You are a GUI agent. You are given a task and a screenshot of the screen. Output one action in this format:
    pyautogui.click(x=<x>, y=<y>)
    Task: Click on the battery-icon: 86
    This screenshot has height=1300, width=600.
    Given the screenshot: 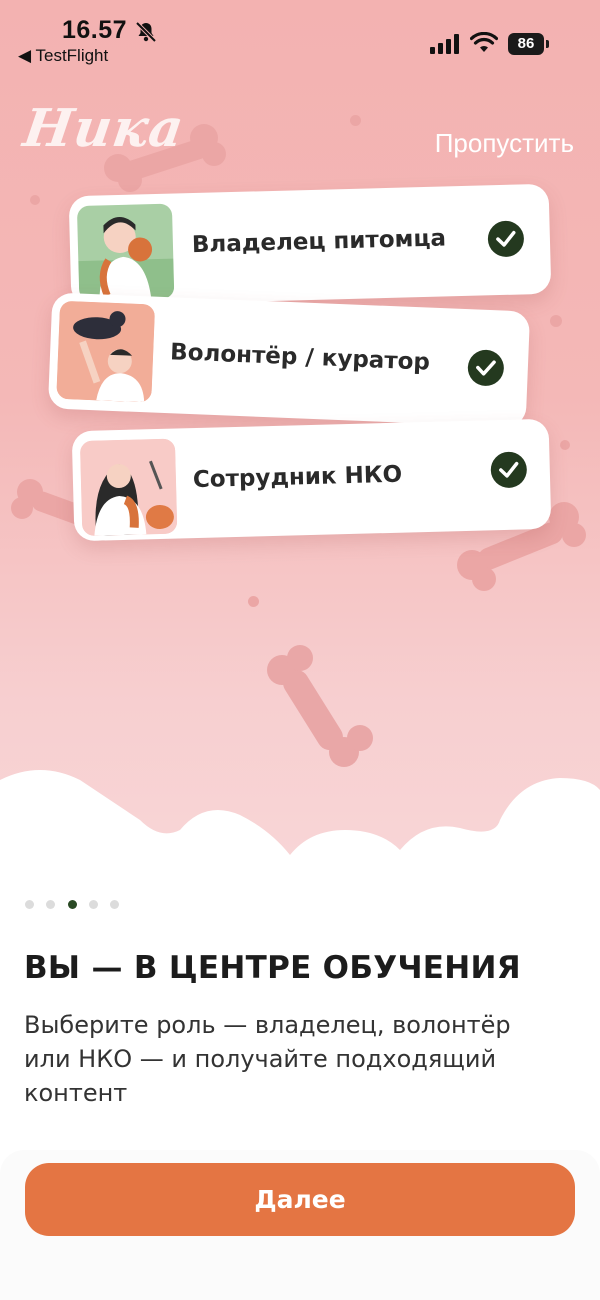 What is the action you would take?
    pyautogui.click(x=529, y=44)
    